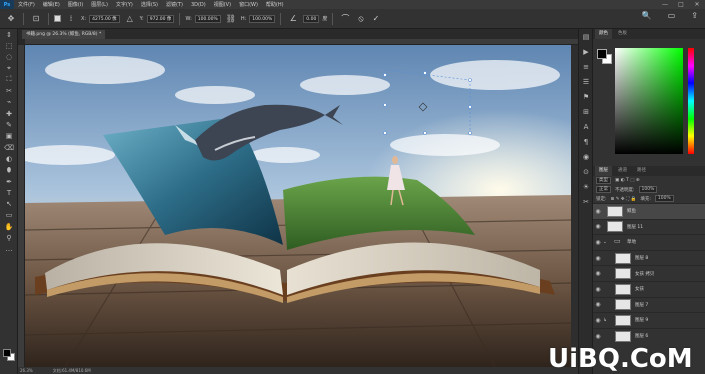 This screenshot has height=374, width=705. I want to click on menu-view: 视图(V), so click(222, 4).